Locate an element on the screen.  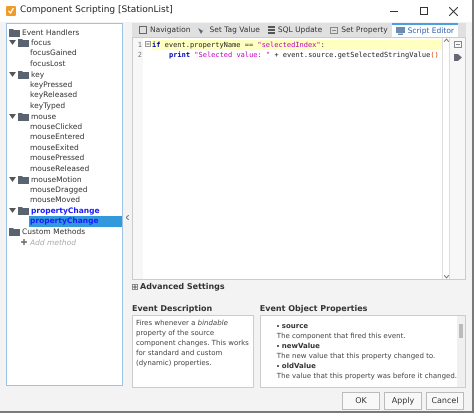
dialog-button: Apply is located at coordinates (403, 401).